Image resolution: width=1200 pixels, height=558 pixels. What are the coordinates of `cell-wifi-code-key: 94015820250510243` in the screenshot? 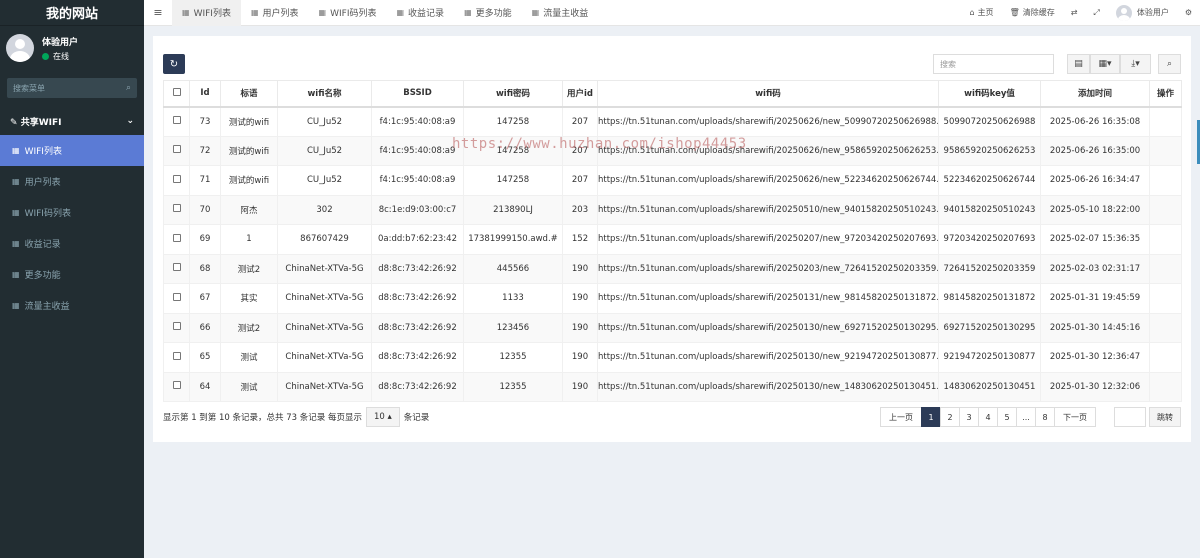 It's located at (989, 209).